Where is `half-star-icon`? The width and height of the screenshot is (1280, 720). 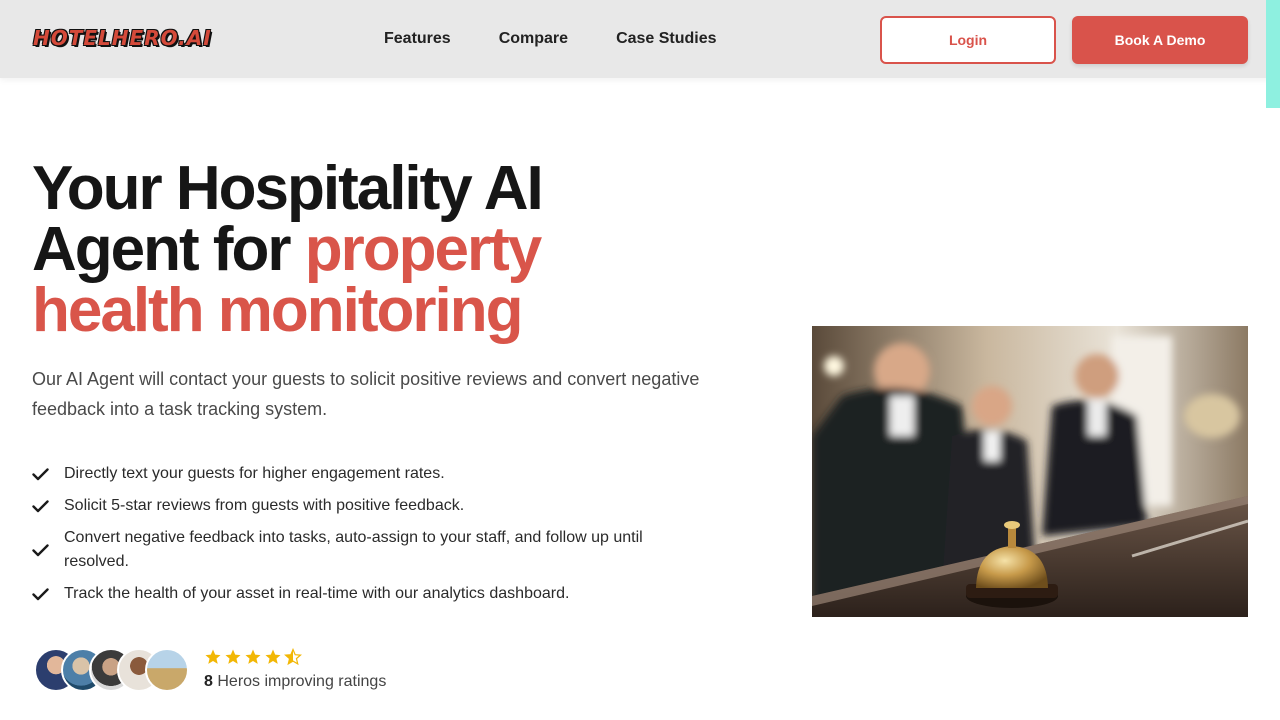
half-star-icon is located at coordinates (293, 657).